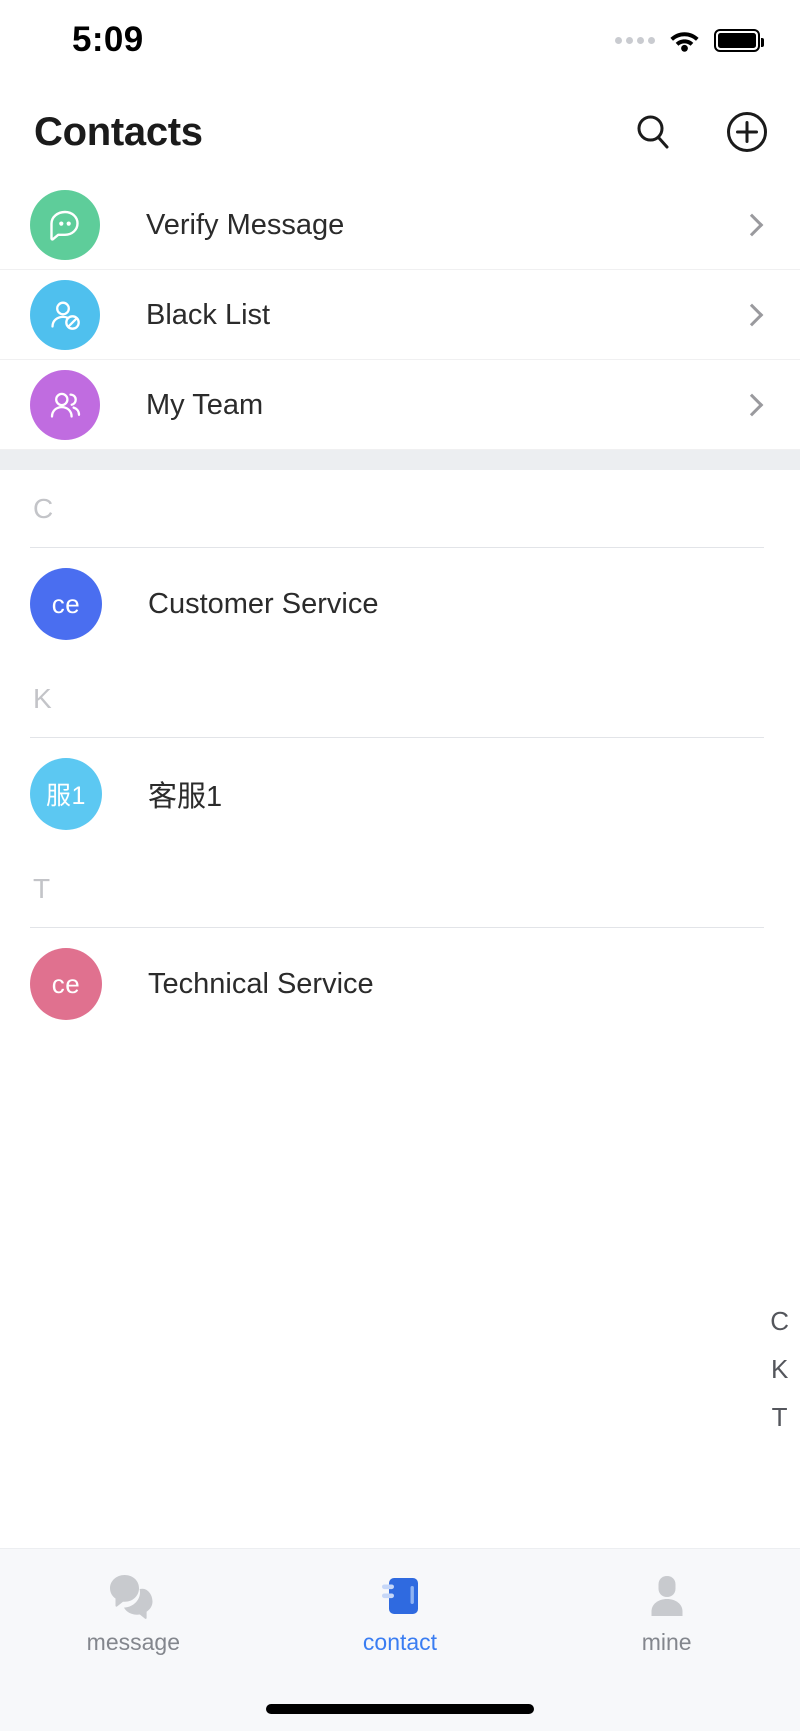  I want to click on tab-label: mine, so click(666, 1642).